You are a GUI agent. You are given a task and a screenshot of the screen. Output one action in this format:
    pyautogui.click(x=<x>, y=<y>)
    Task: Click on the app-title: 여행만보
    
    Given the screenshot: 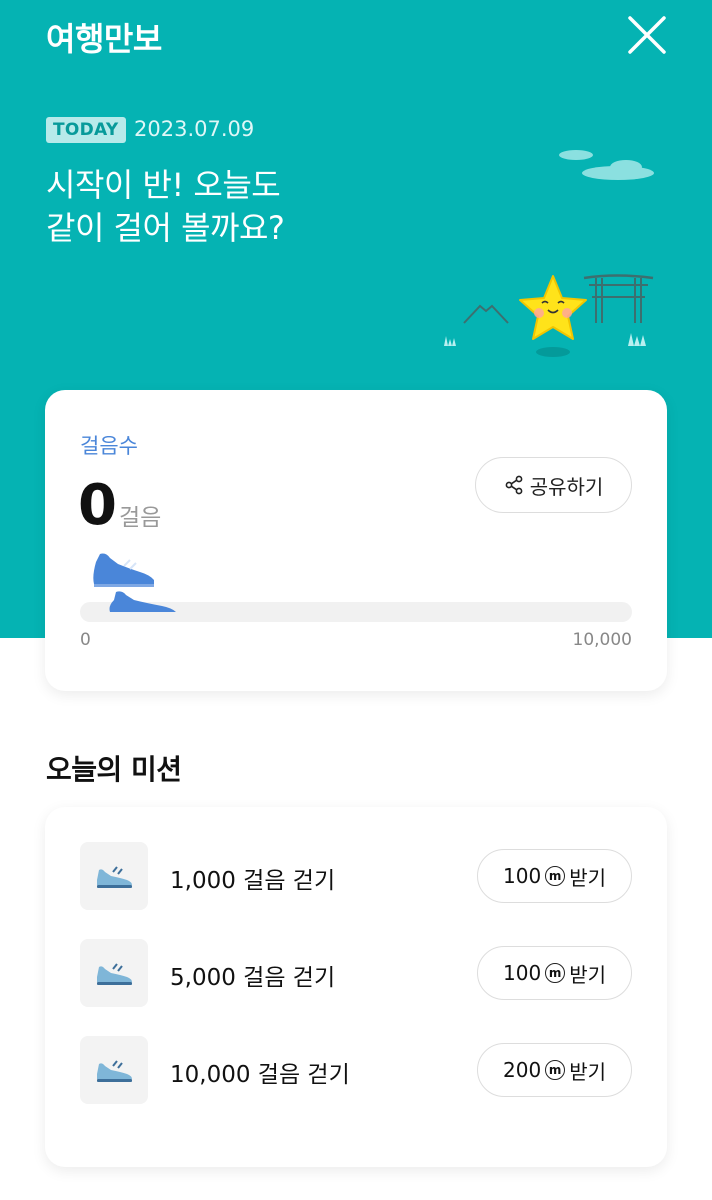 What is the action you would take?
    pyautogui.click(x=104, y=39)
    